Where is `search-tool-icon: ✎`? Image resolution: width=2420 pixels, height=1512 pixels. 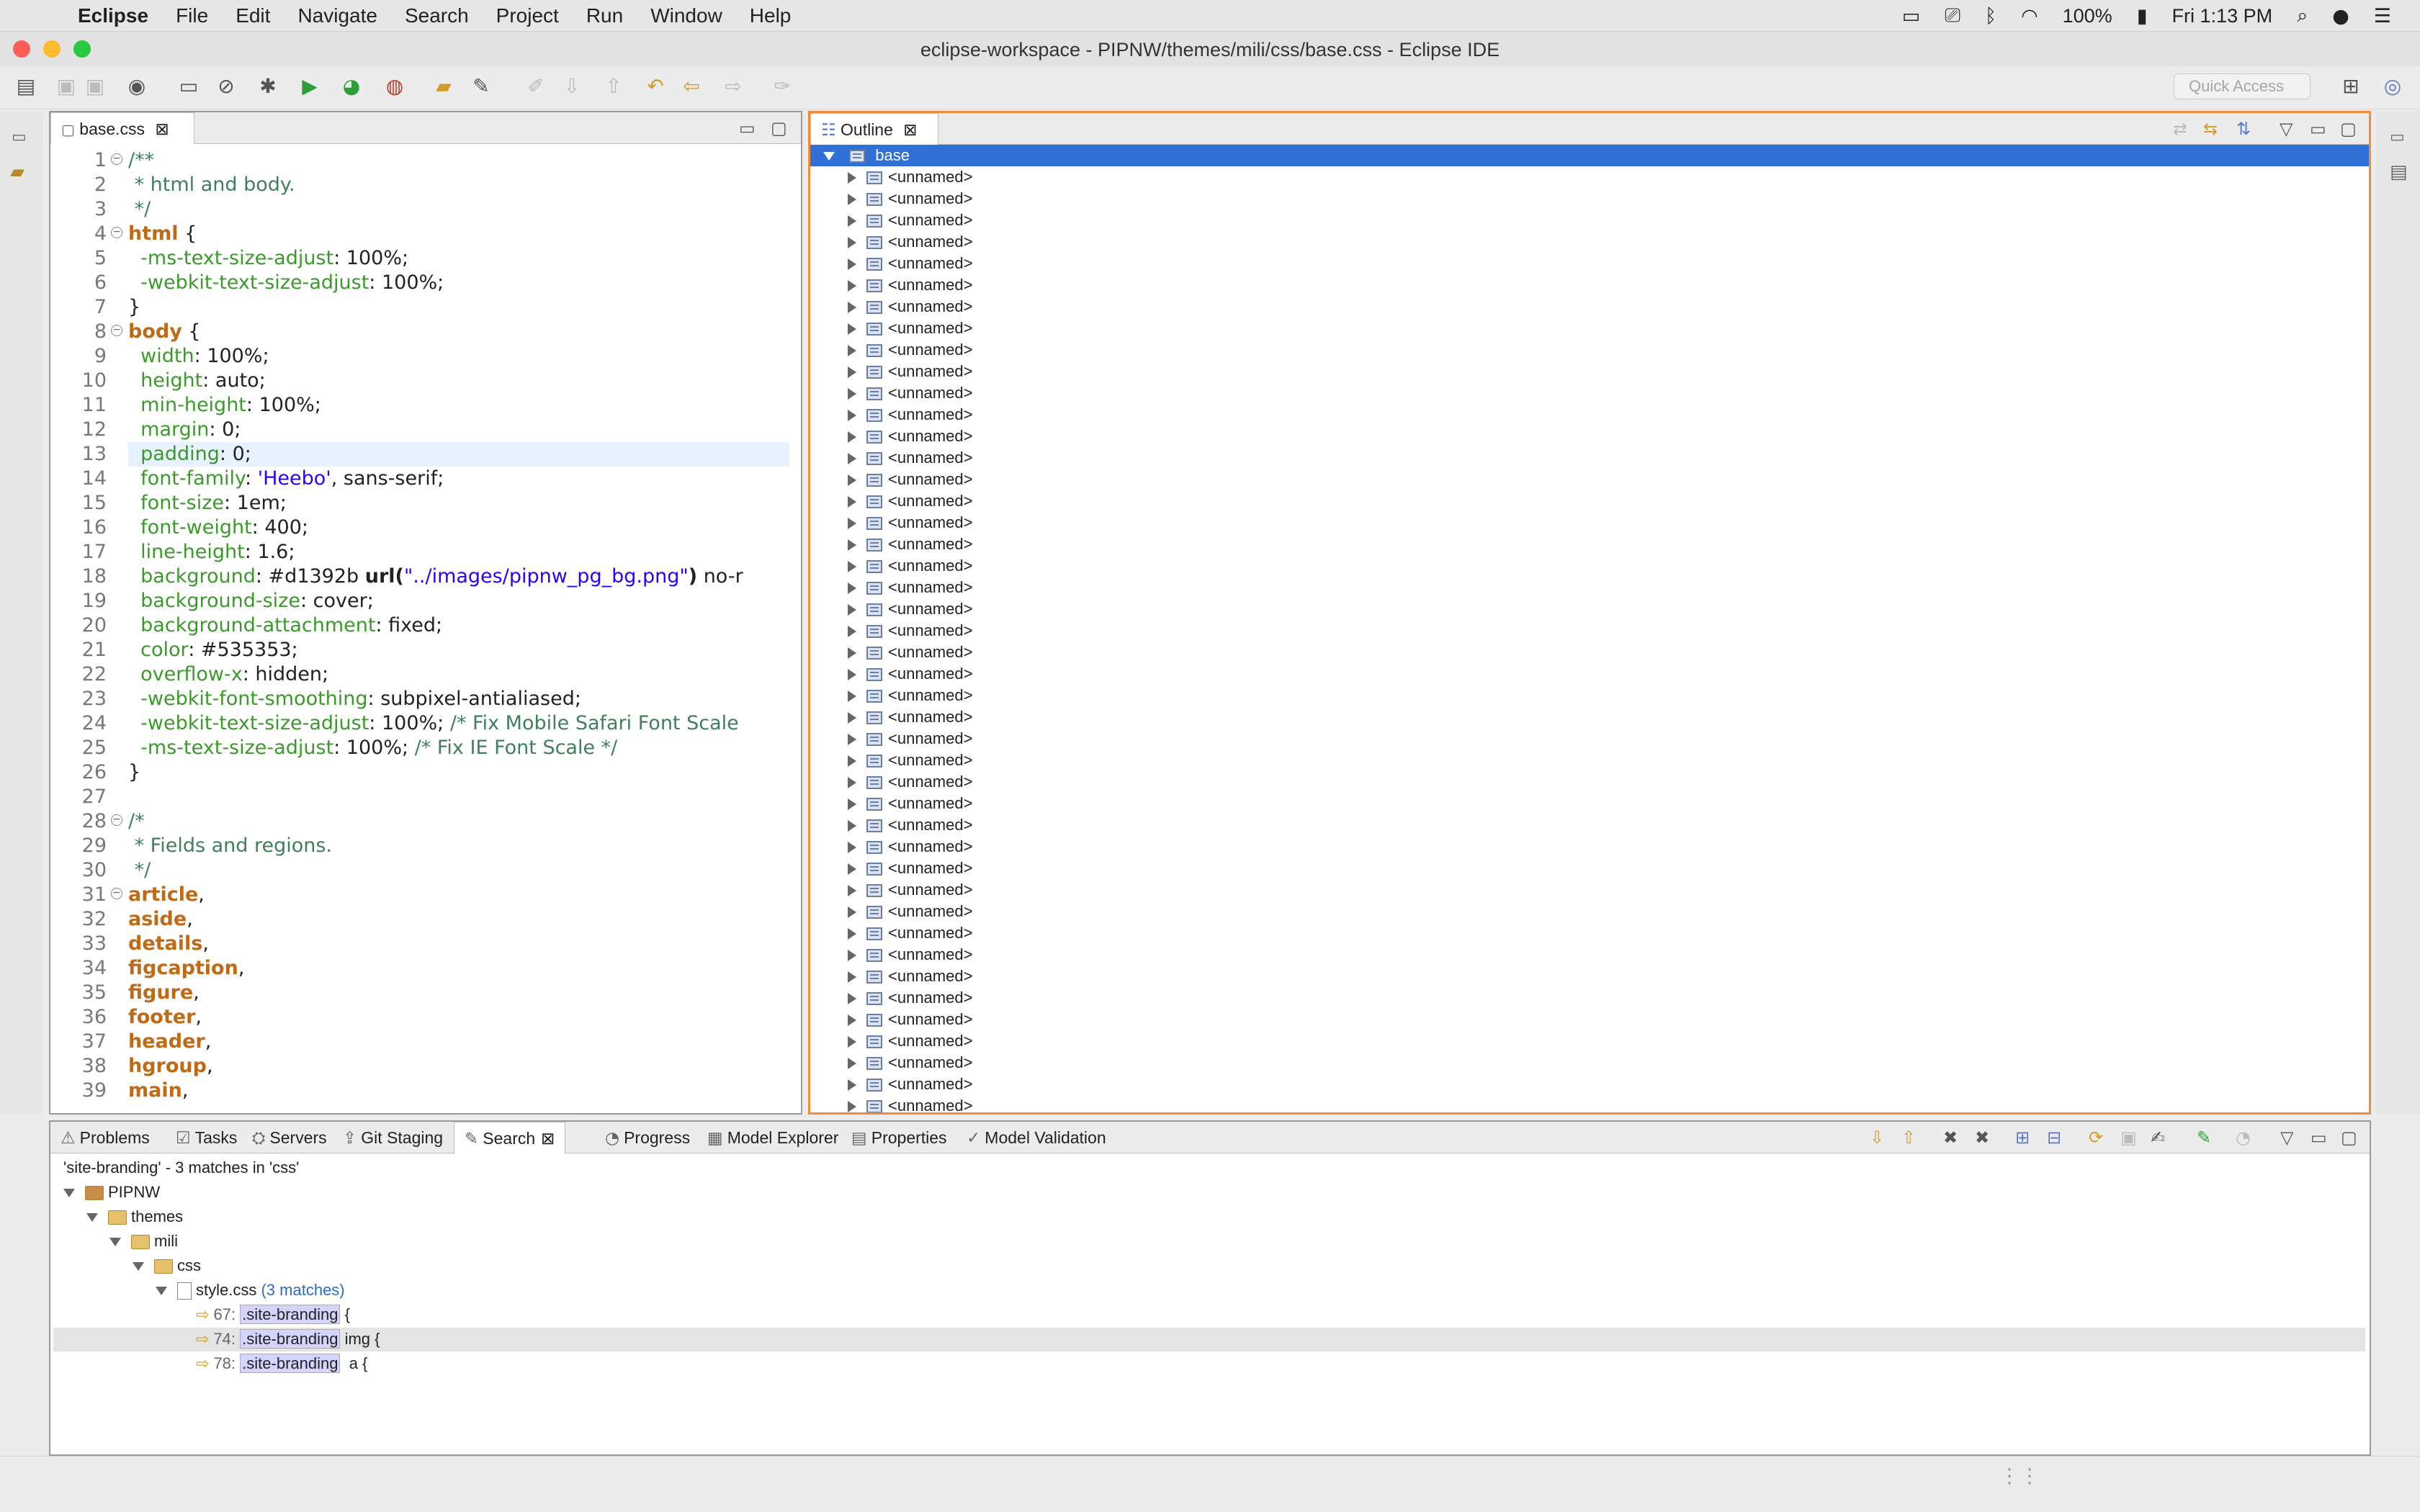 search-tool-icon: ✎ is located at coordinates (481, 86).